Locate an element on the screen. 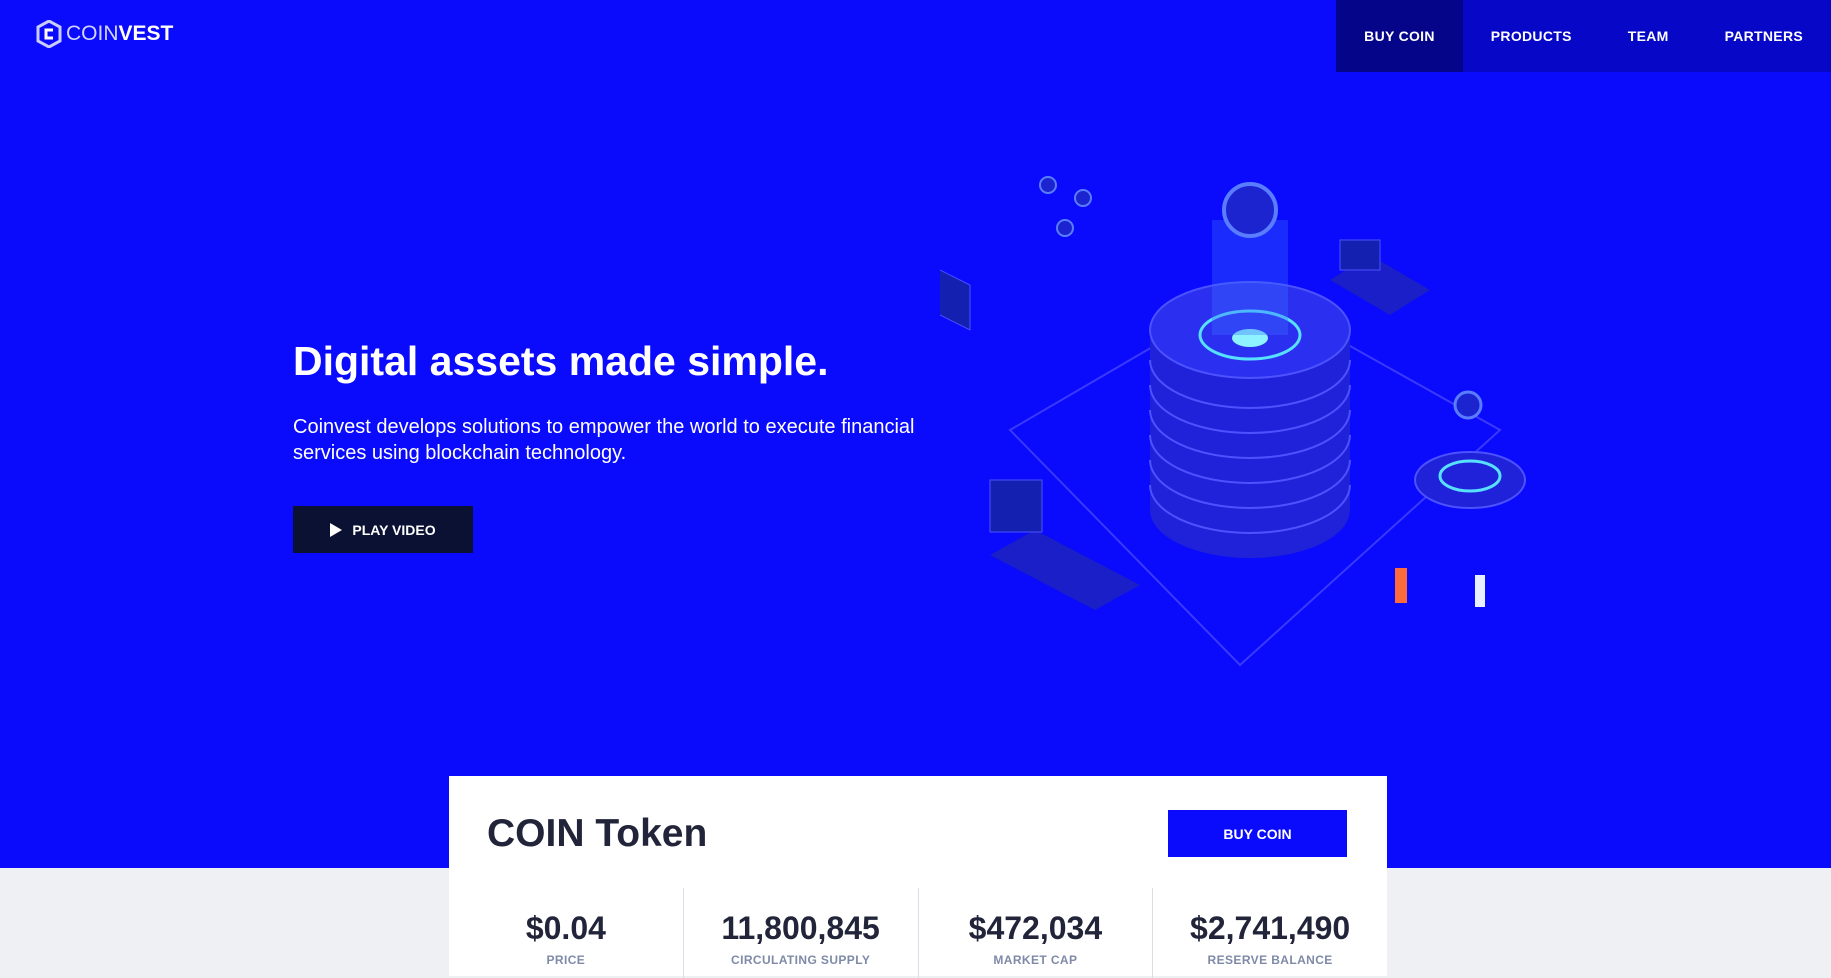 The height and width of the screenshot is (978, 1831). stat-value: $472,034 is located at coordinates (1035, 928).